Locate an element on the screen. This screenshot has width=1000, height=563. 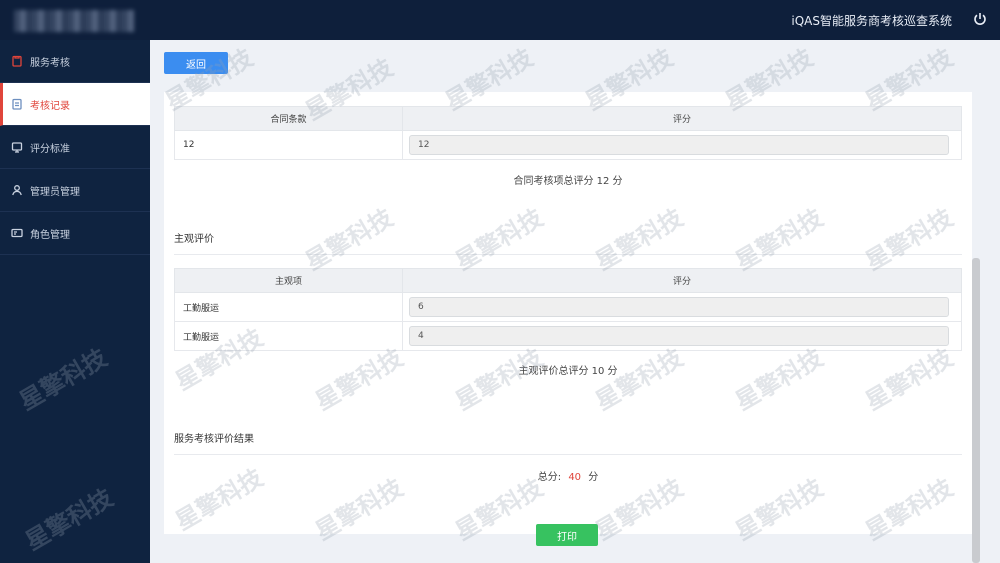
back-button: 返回 is located at coordinates (196, 63).